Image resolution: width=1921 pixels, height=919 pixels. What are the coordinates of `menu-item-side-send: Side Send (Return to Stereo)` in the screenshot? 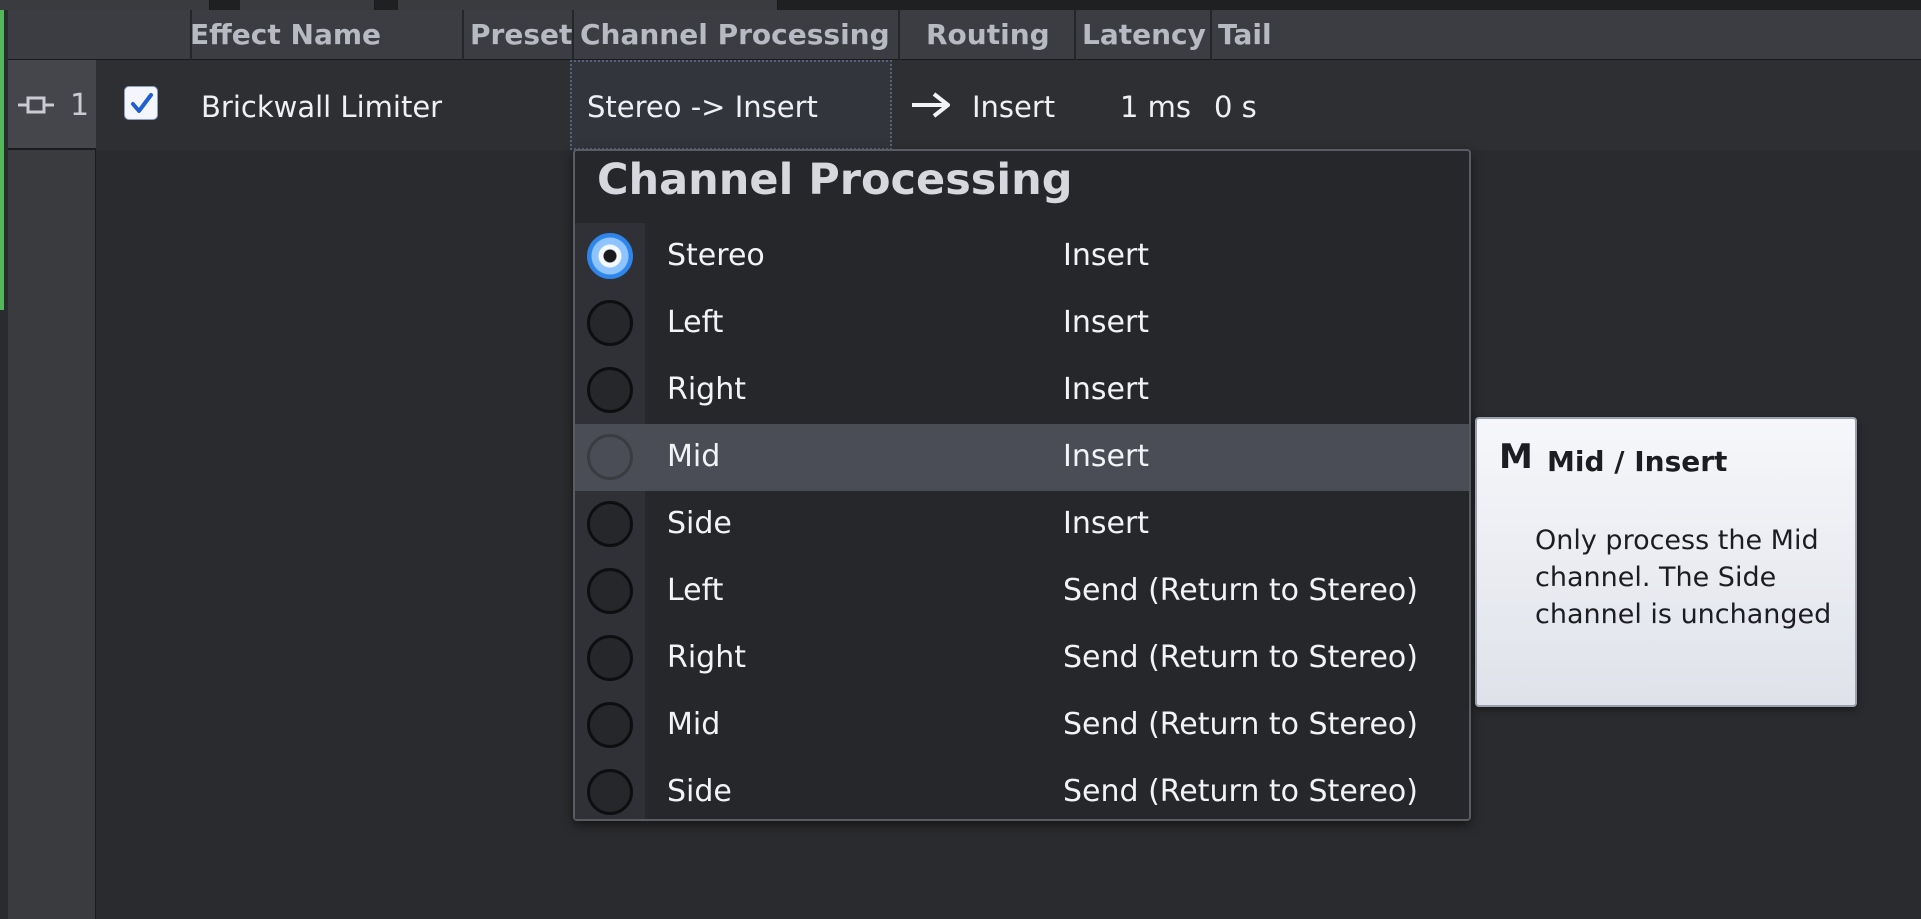 It's located at (1022, 792).